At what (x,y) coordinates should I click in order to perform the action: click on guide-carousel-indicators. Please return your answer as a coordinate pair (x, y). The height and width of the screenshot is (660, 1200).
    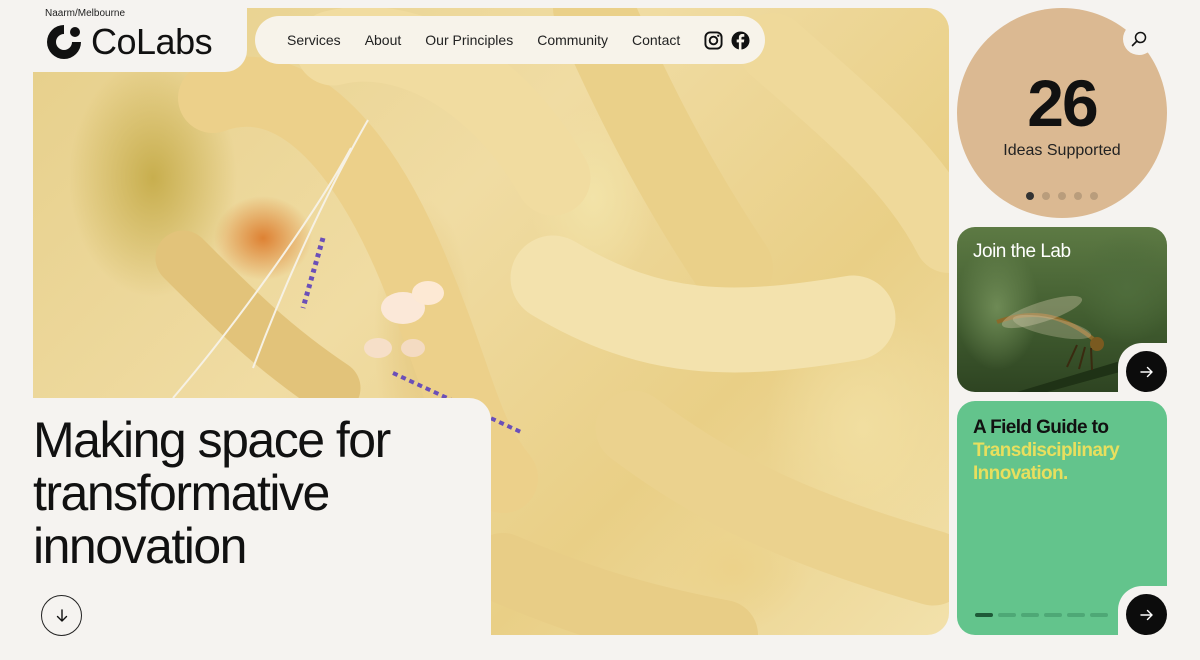
    Looking at the image, I should click on (1041, 615).